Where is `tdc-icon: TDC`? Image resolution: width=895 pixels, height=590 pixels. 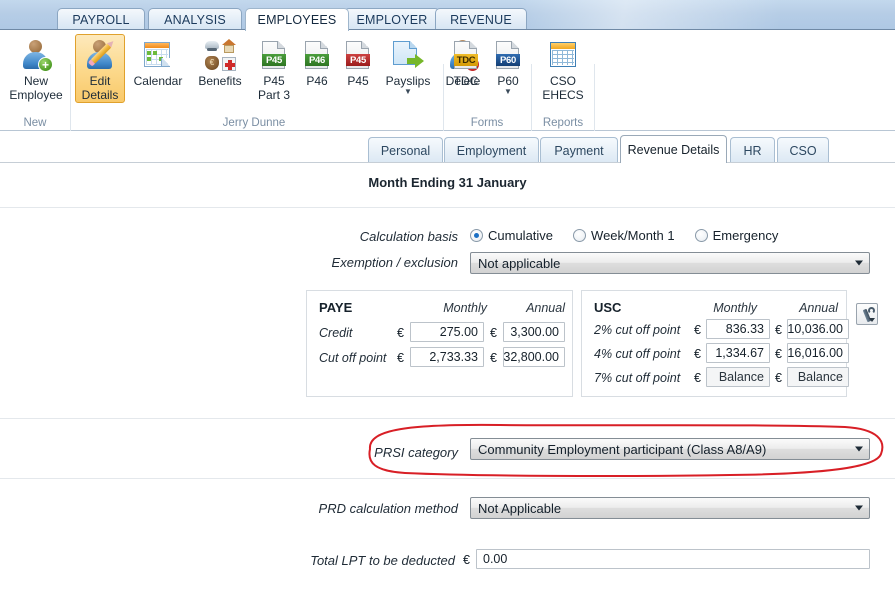 tdc-icon: TDC is located at coordinates (466, 55).